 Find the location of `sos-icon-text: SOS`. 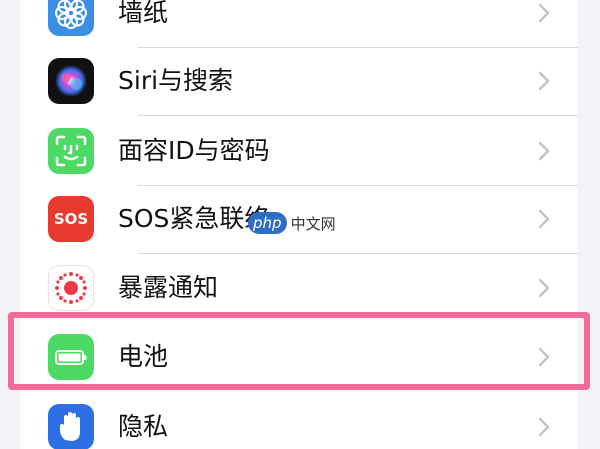

sos-icon-text: SOS is located at coordinates (71, 219).